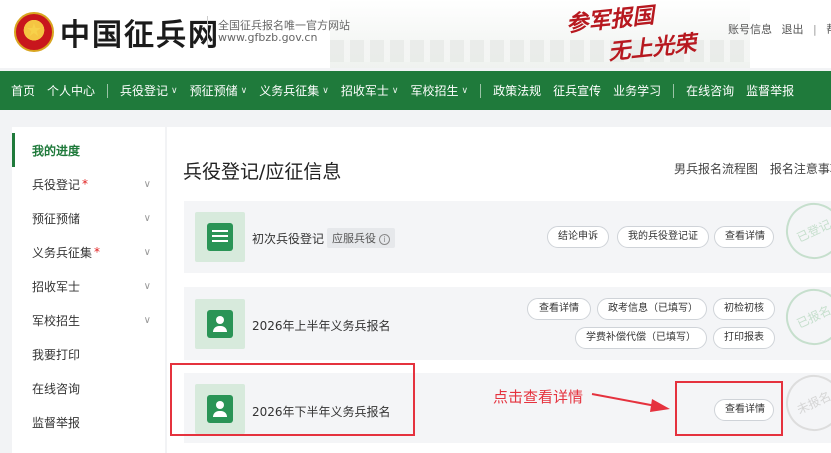  Describe the element at coordinates (779, 29) in the screenshot. I see `header-links: 账号信息 退出 | 帮助` at that location.